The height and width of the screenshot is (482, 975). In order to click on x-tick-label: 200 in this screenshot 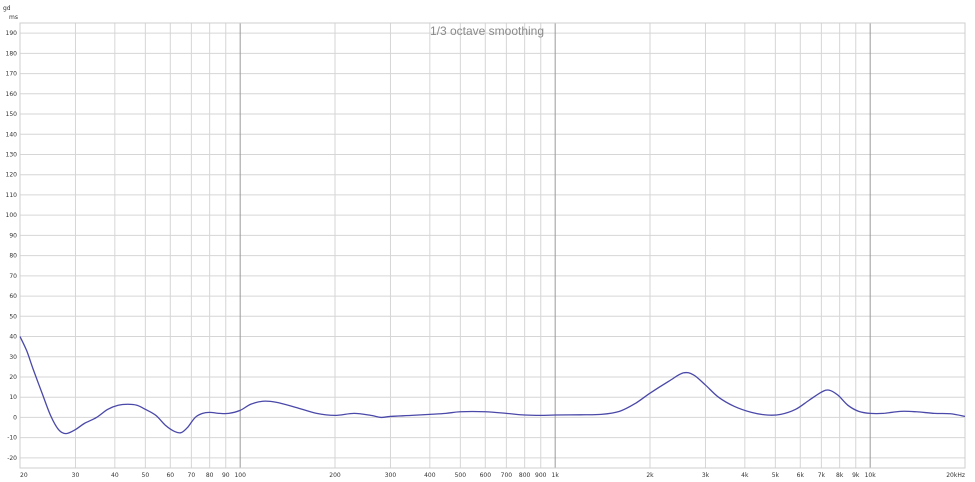, I will do `click(335, 475)`.